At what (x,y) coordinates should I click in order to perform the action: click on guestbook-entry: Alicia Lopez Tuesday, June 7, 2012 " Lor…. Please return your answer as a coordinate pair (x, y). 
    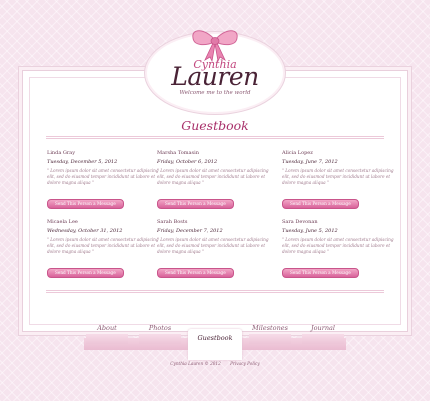
    Looking at the image, I should click on (341, 179).